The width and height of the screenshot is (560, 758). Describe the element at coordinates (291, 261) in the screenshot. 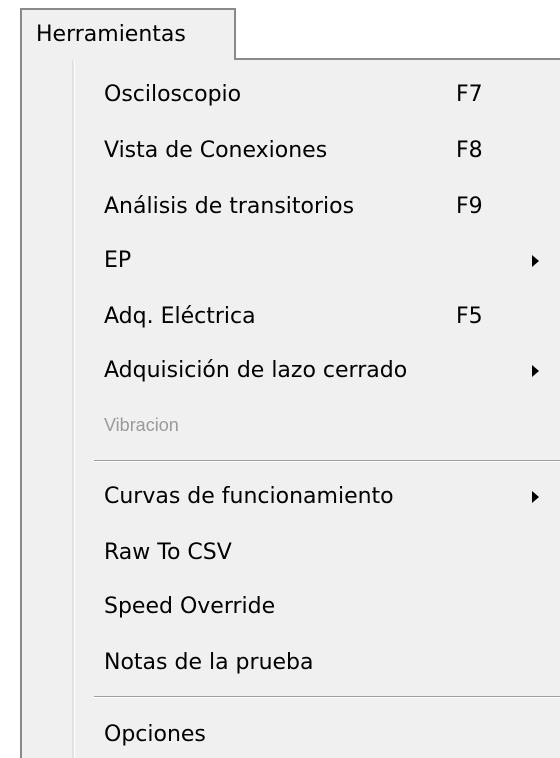

I see `menu-item-ep: EP` at that location.